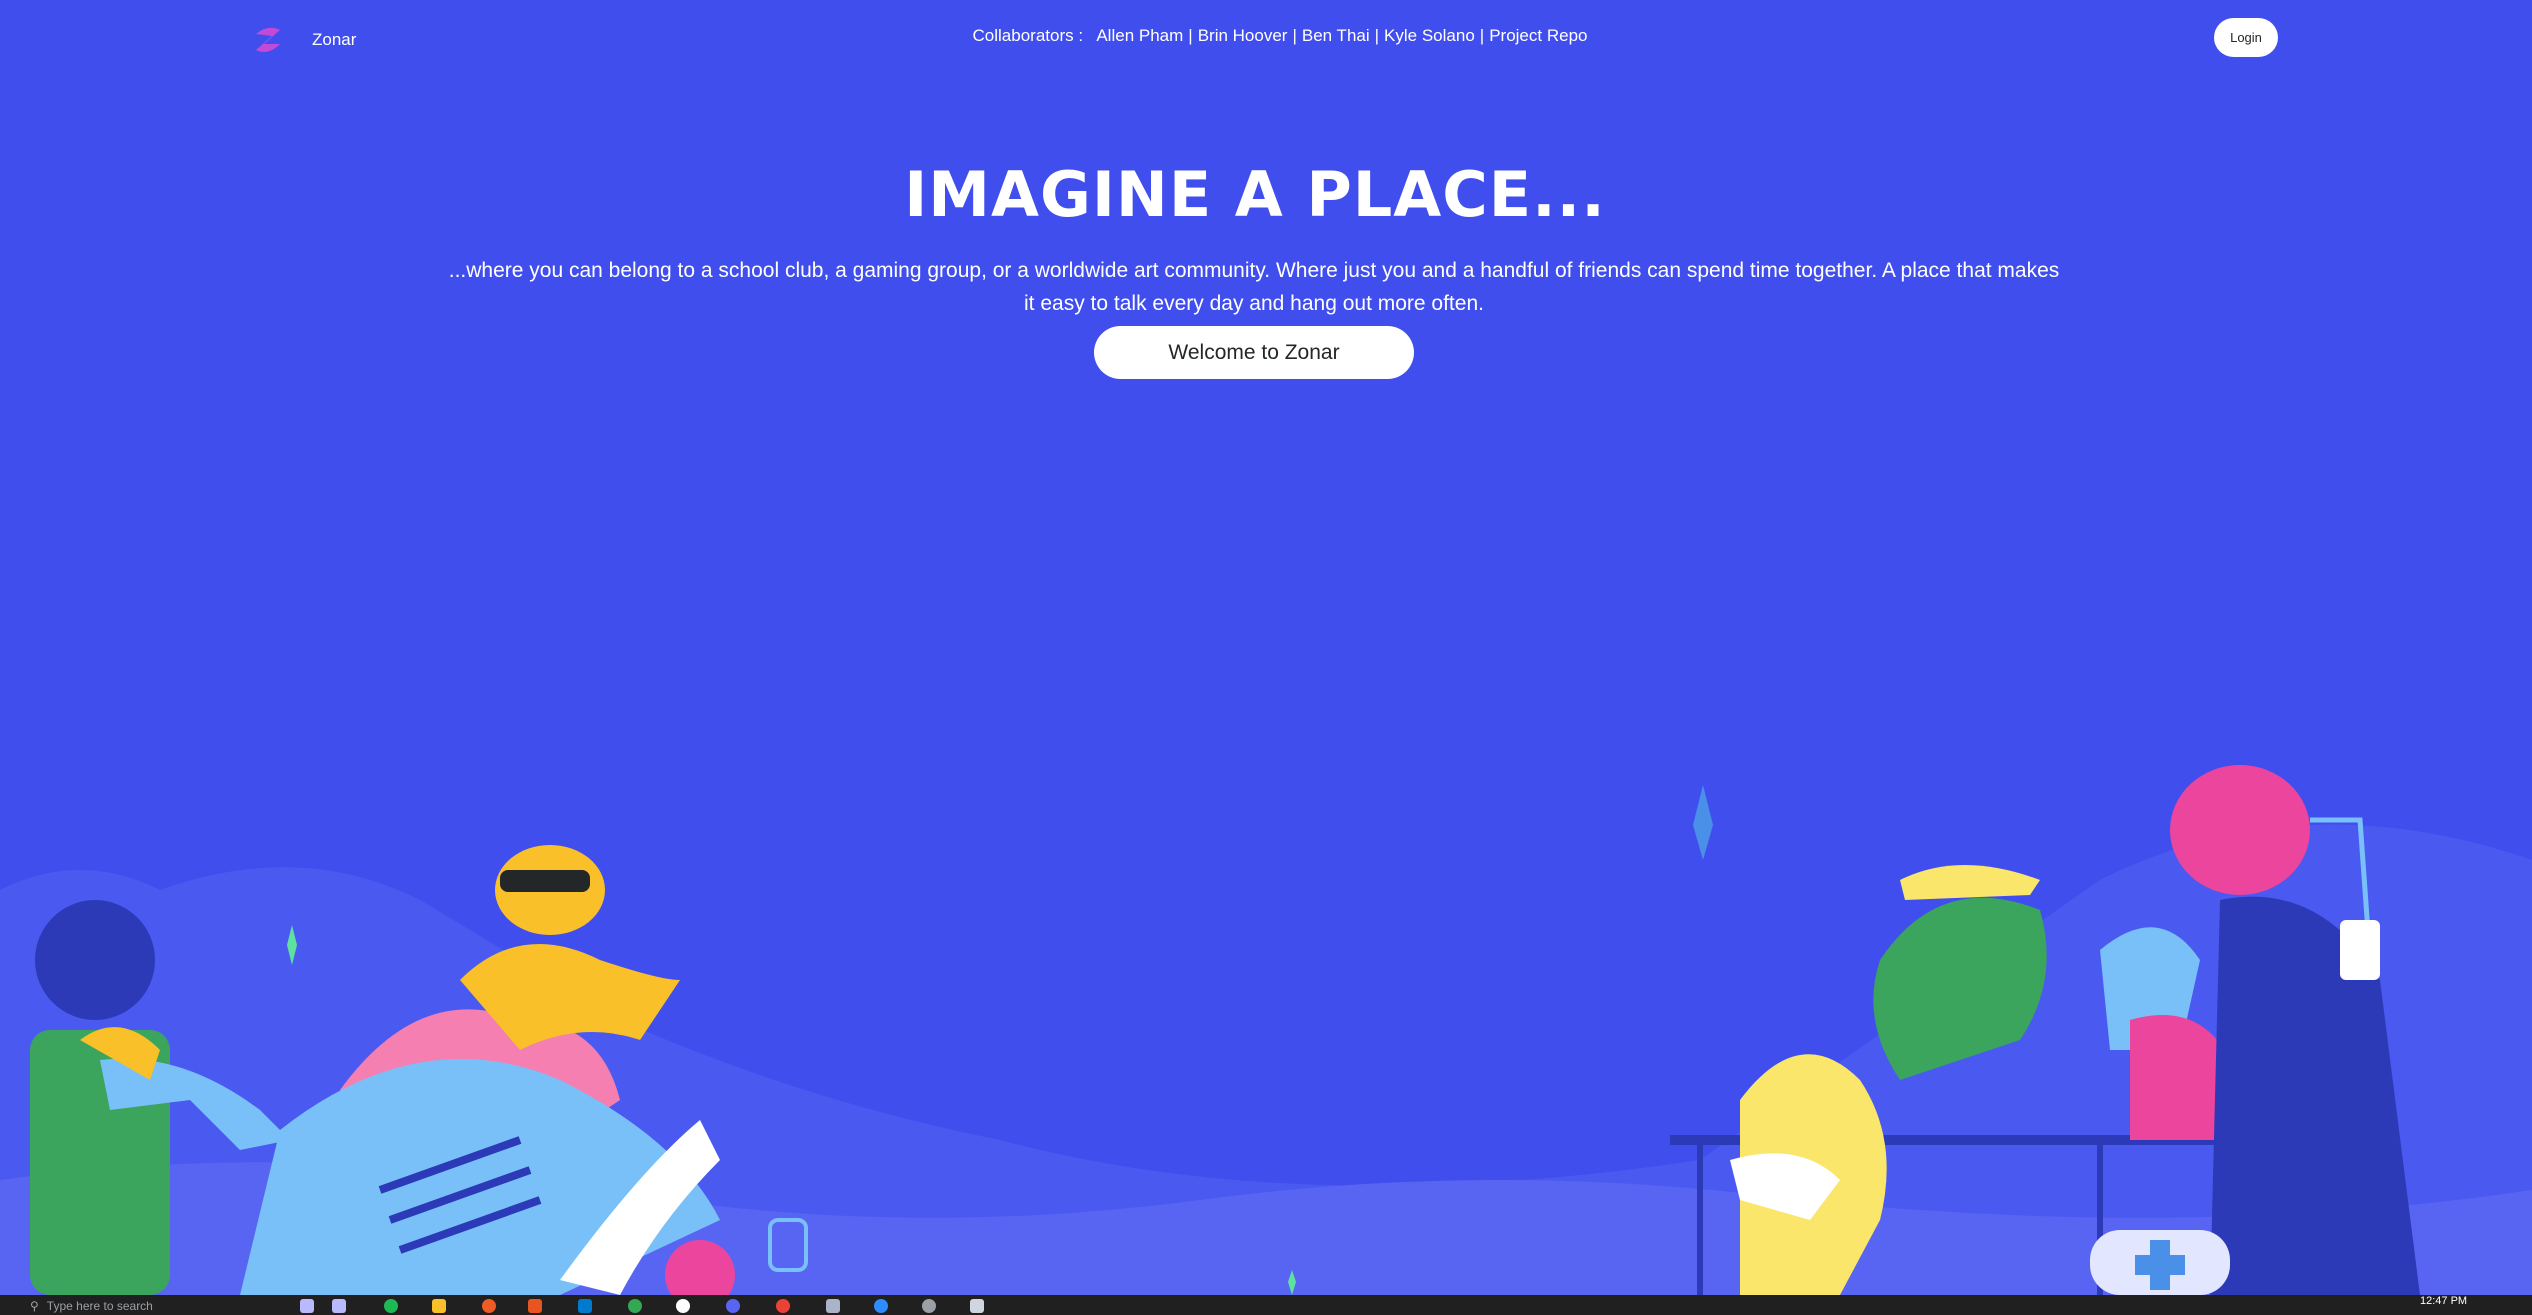  Describe the element at coordinates (160, 1306) in the screenshot. I see `taskbar-search: ⚲ Type here to search` at that location.